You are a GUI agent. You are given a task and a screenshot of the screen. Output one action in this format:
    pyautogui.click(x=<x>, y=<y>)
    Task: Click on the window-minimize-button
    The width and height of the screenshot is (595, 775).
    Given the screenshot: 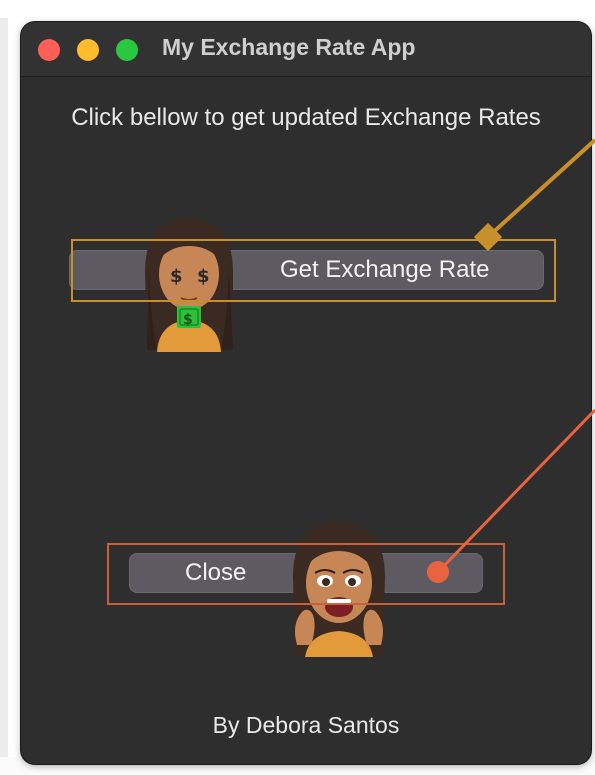 What is the action you would take?
    pyautogui.click(x=88, y=50)
    